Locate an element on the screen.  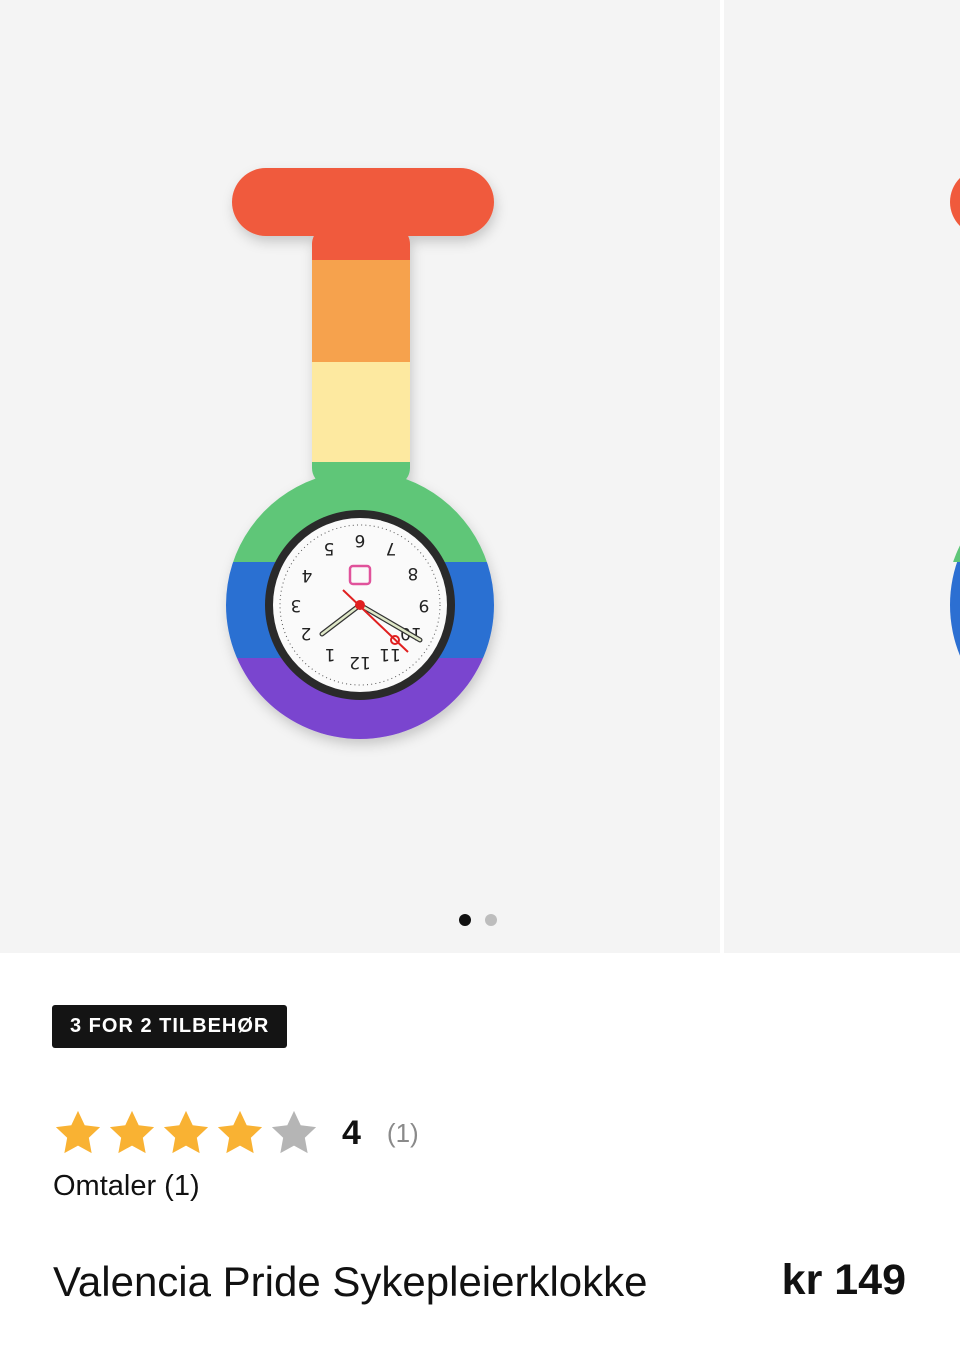
product-image: 6 7 8 9 10 11 12 1 2 3 4 5 is located at coordinates (360, 453).